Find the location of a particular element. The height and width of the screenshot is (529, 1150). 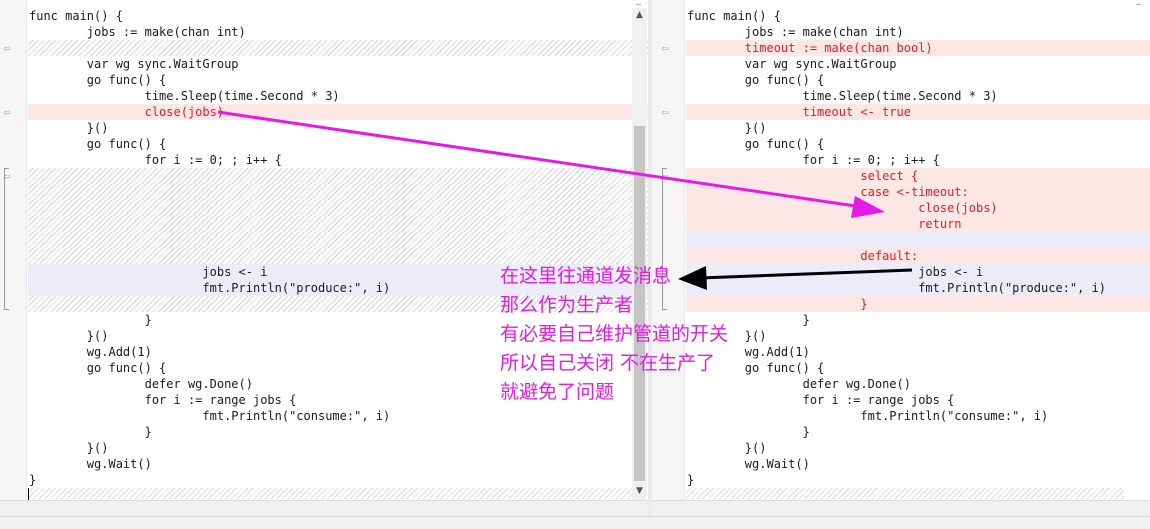

right-code-line: jobs := make(chan int) is located at coordinates (918, 32).